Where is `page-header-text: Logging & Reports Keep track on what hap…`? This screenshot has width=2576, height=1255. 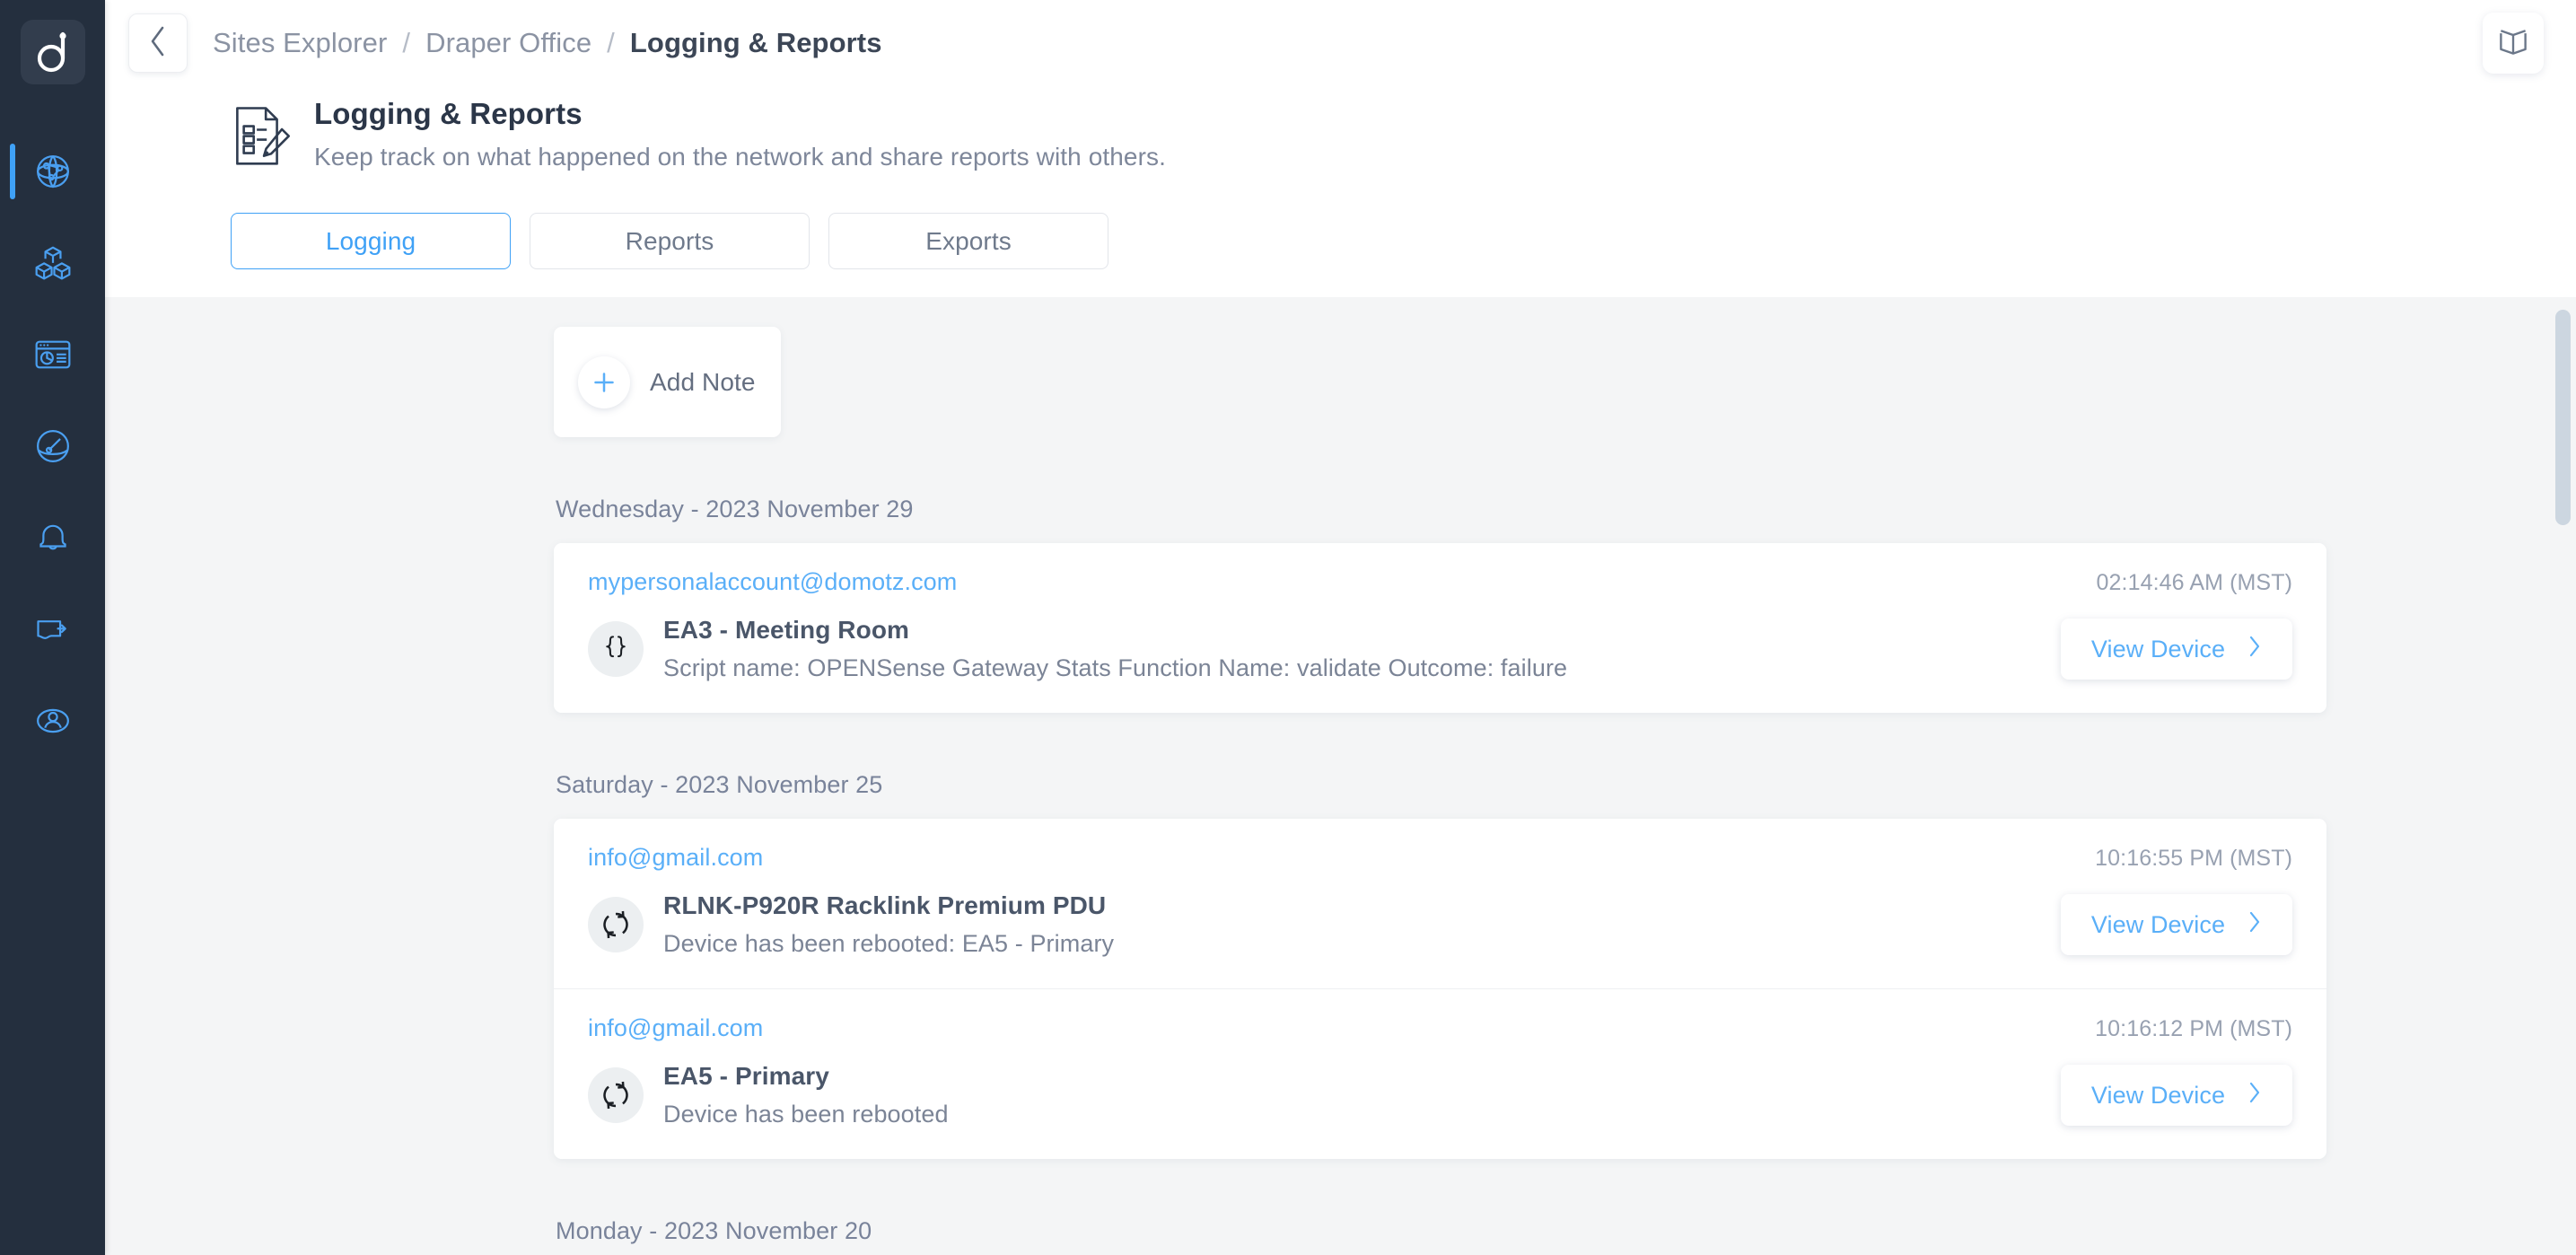 page-header-text: Logging & Reports Keep track on what hap… is located at coordinates (740, 134).